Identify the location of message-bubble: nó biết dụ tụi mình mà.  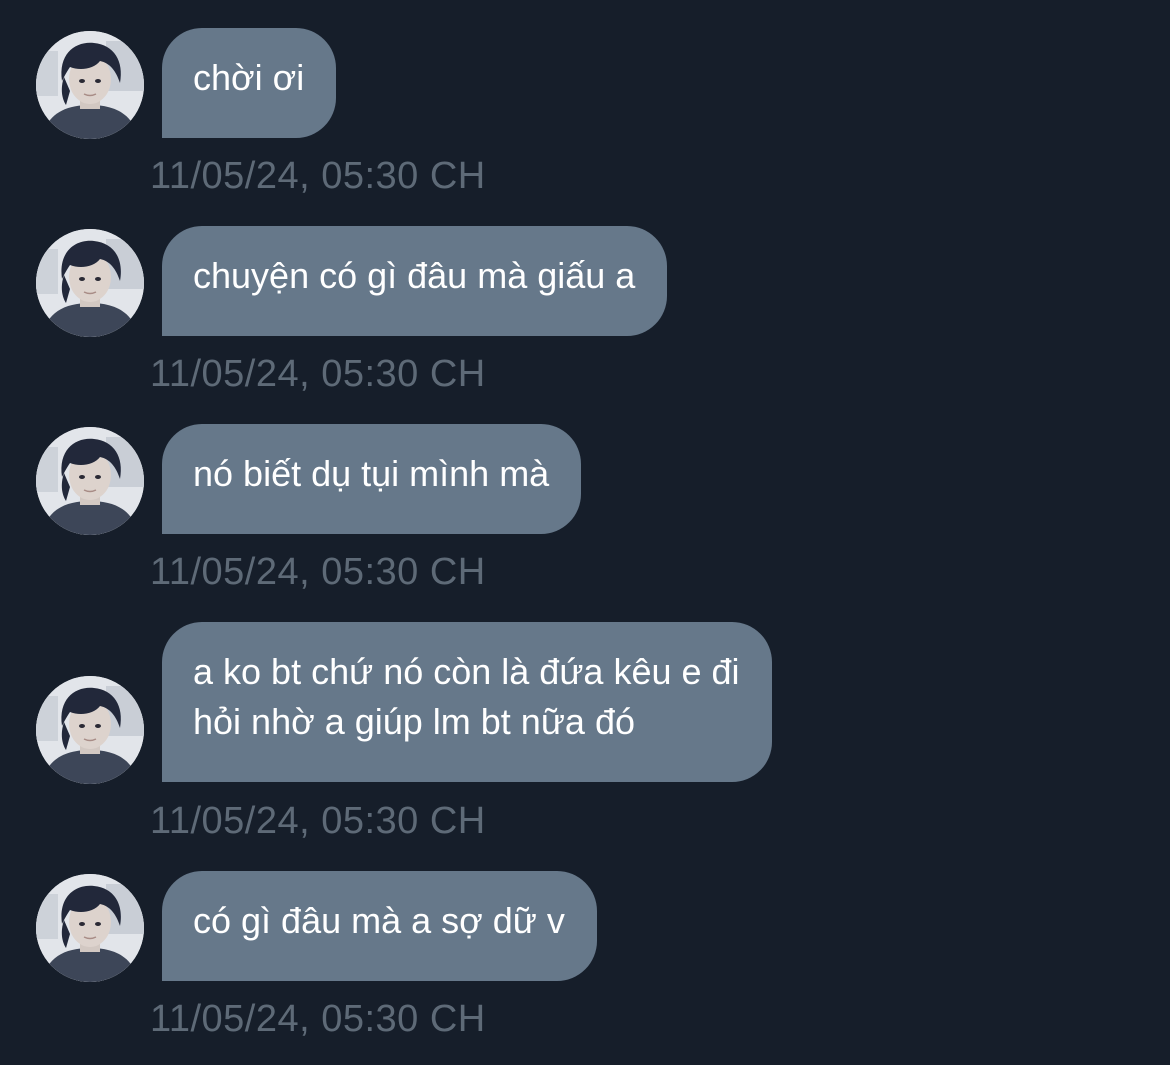
(372, 479).